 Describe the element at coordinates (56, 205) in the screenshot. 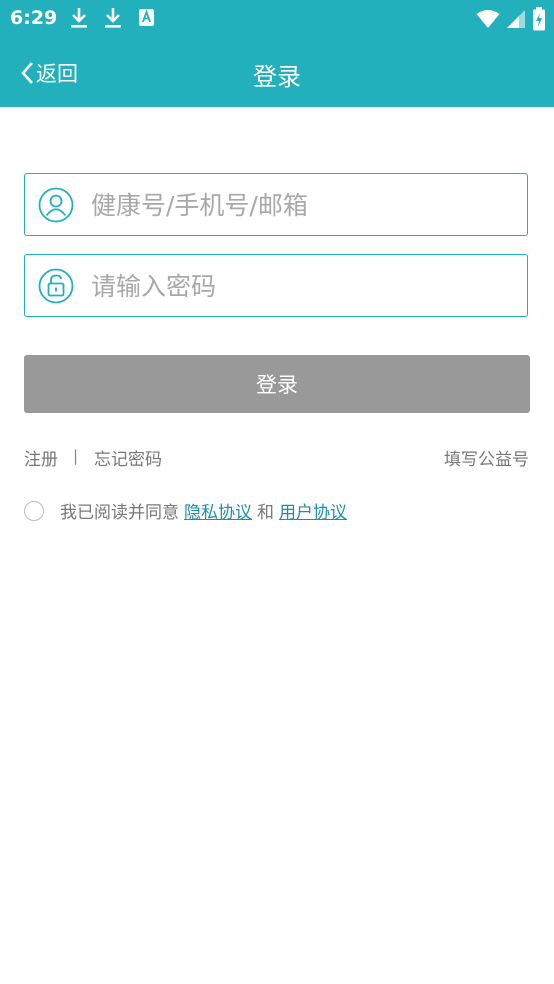

I see `user-icon` at that location.